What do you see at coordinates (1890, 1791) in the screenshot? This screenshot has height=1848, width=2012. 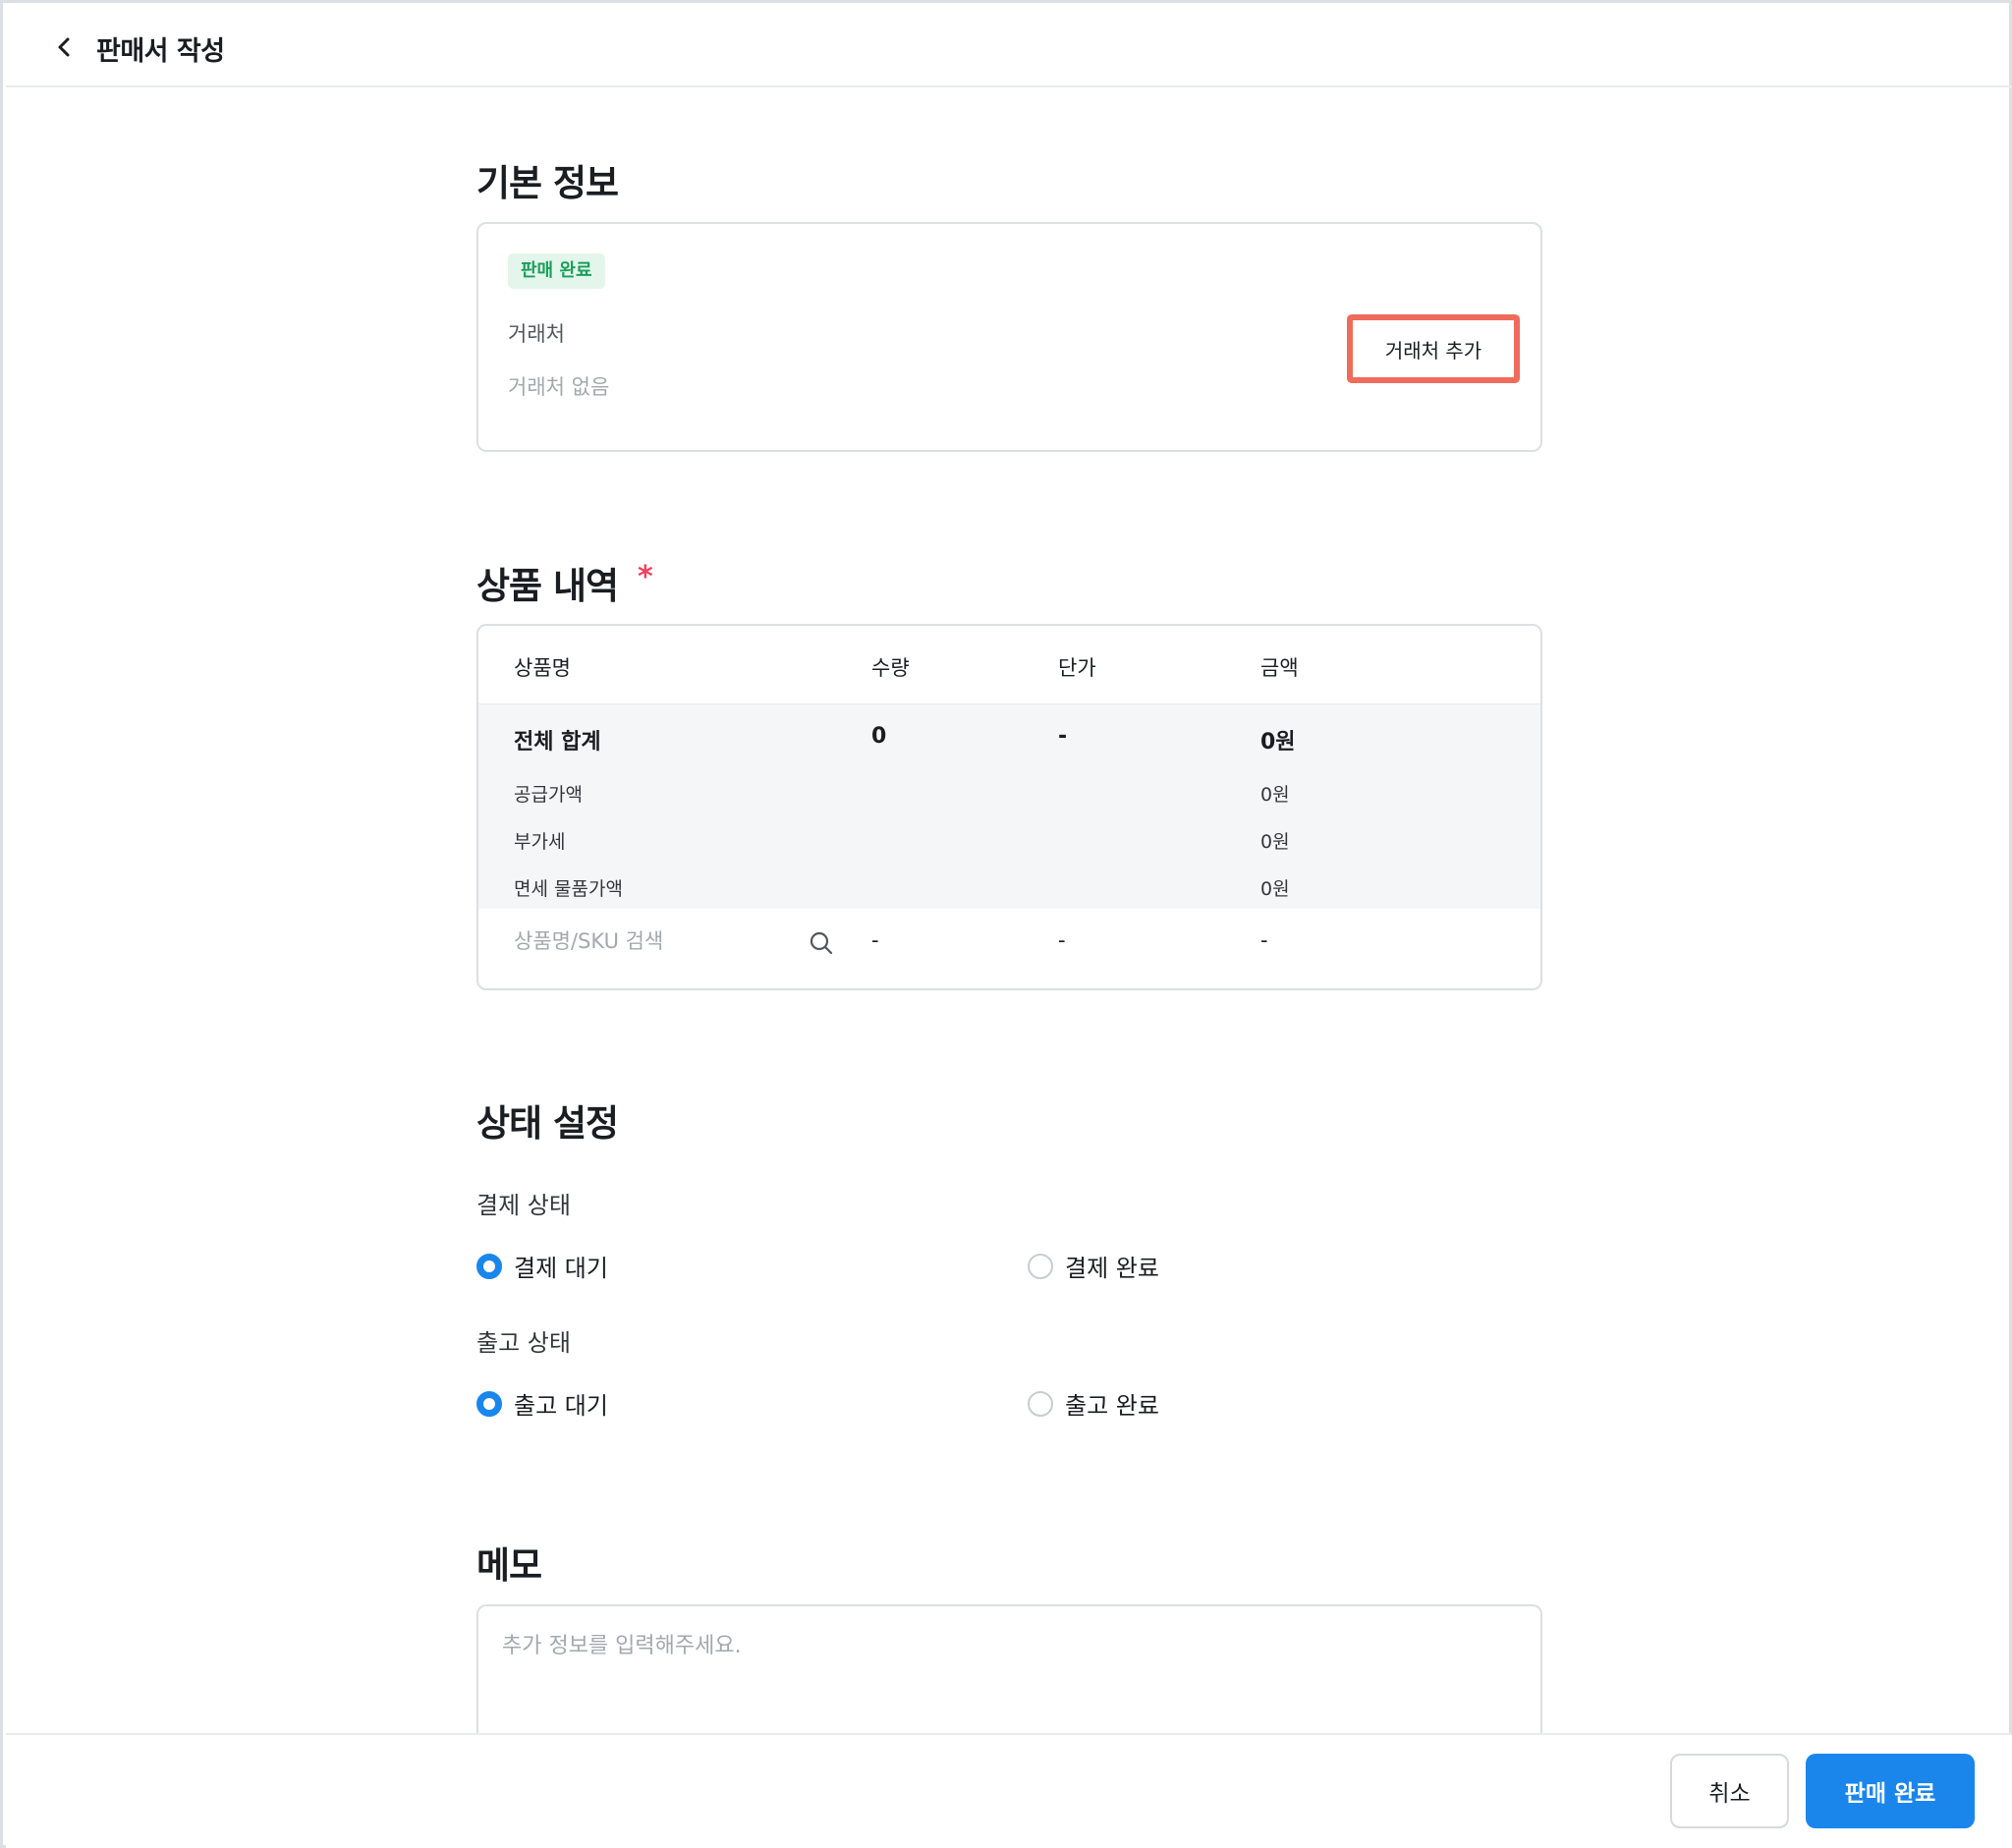 I see `complete-sale-button: 판매 완료` at bounding box center [1890, 1791].